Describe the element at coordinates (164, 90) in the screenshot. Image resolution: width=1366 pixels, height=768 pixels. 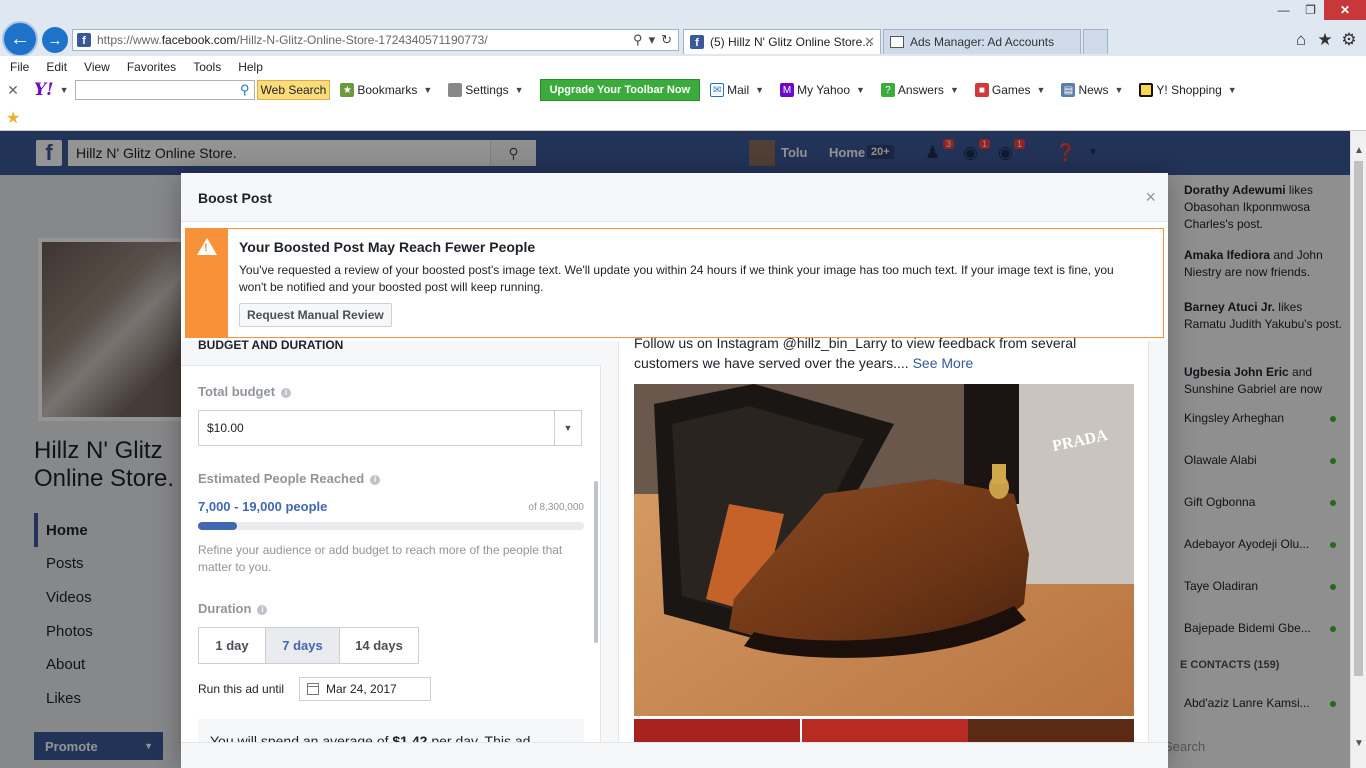
I see `yahoo-search-input: ⚲` at that location.